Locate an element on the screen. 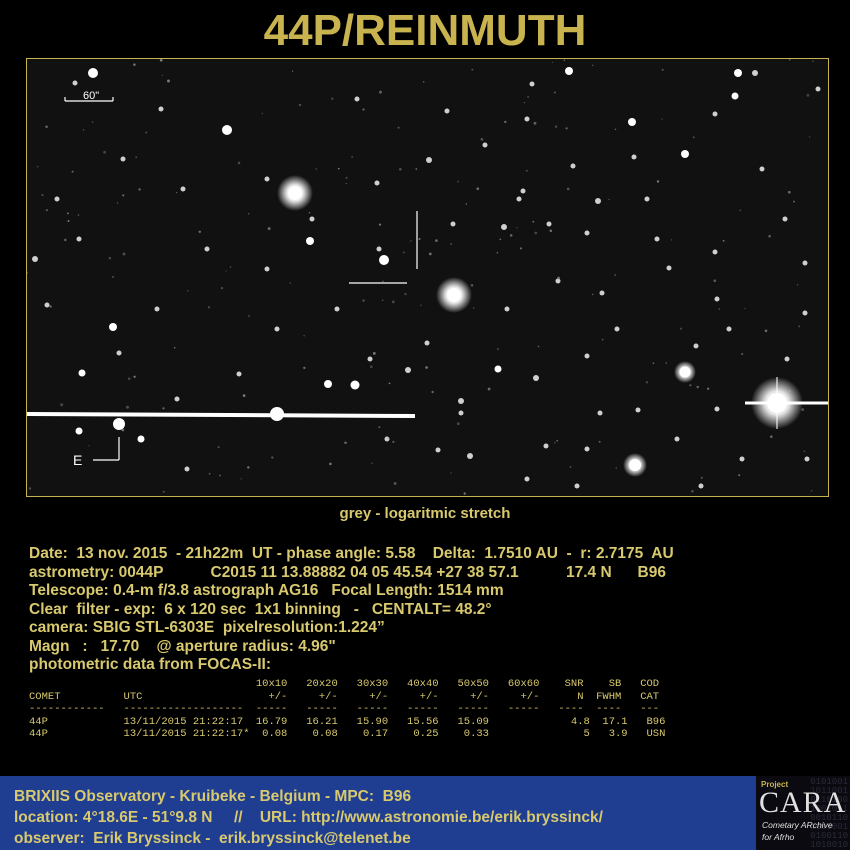 The image size is (850, 850). page-title: 44P/REINMUTH is located at coordinates (425, 30).